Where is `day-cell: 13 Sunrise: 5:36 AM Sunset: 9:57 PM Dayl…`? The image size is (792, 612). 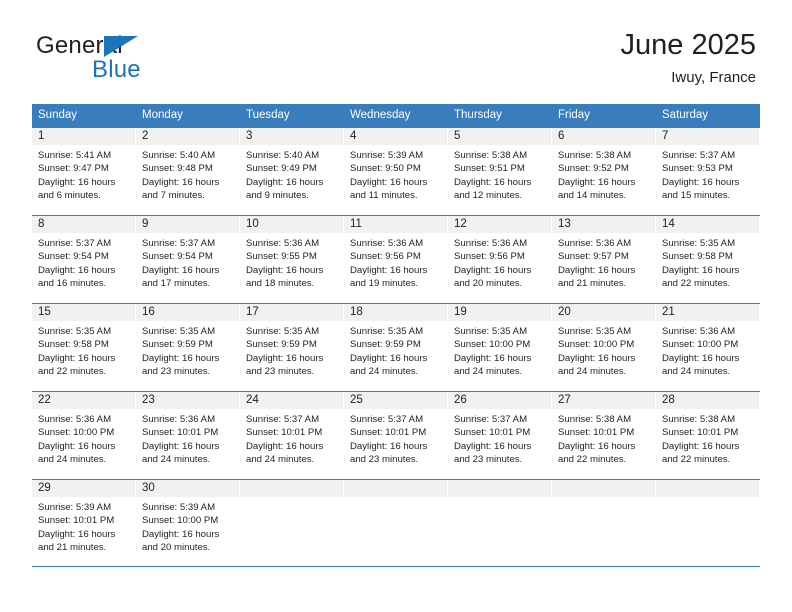
day-cell: 13 Sunrise: 5:36 AM Sunset: 9:57 PM Dayl… is located at coordinates (604, 259).